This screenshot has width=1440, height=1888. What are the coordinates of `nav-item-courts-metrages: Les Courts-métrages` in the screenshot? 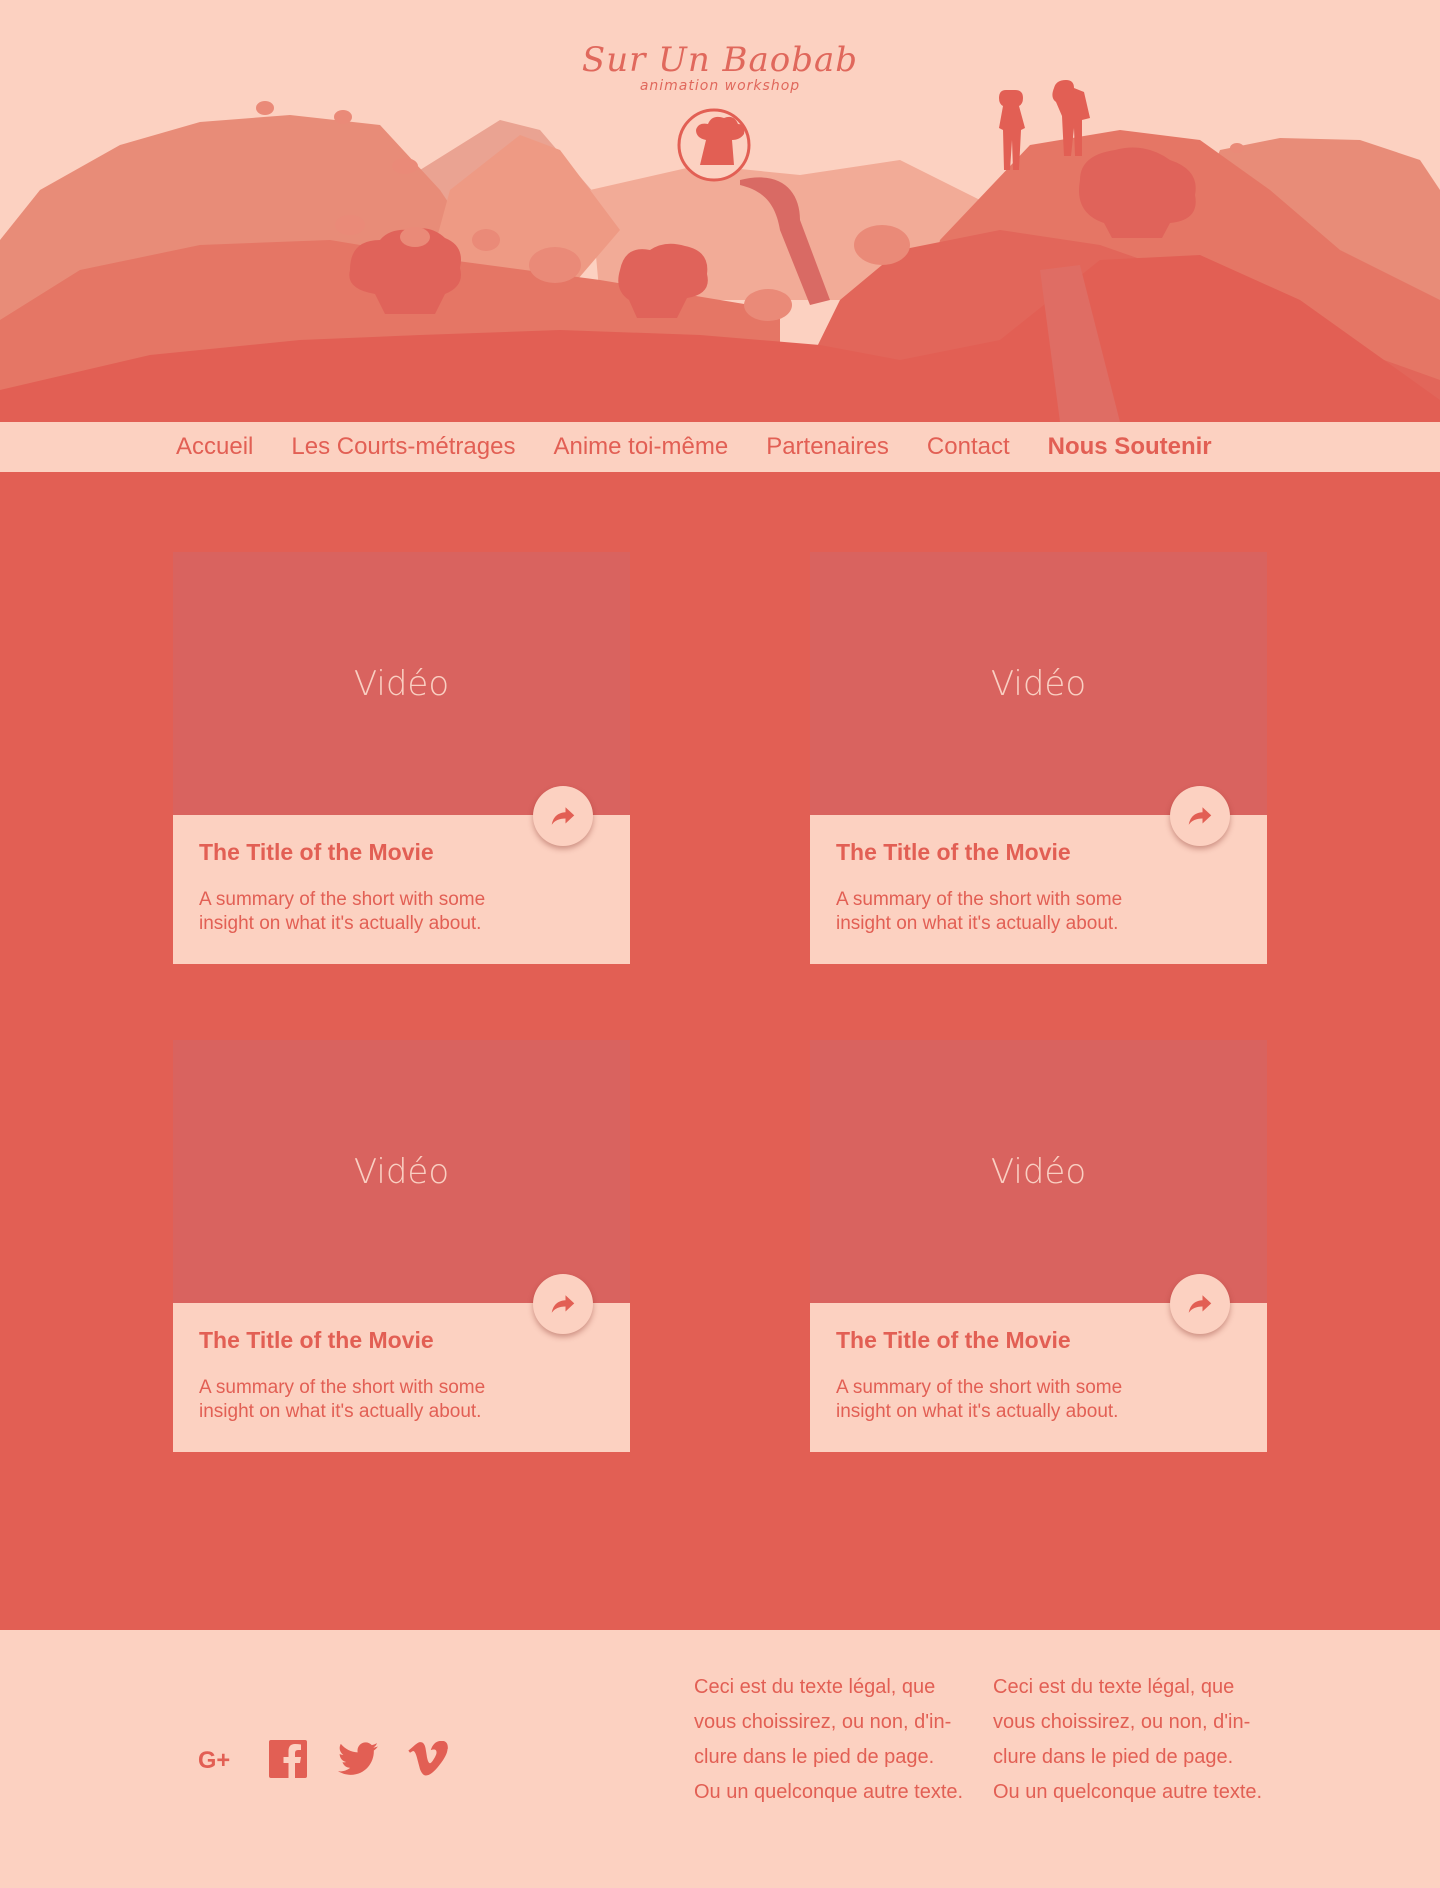 It's located at (403, 447).